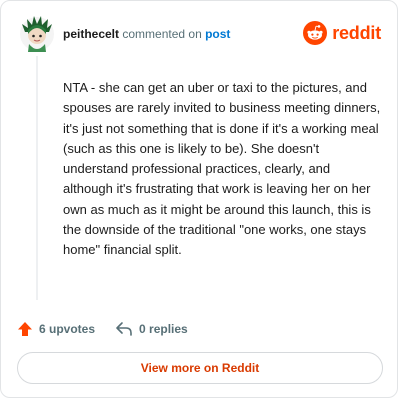  I want to click on comment-actions: 6 upvotes 0 replies, so click(102, 329).